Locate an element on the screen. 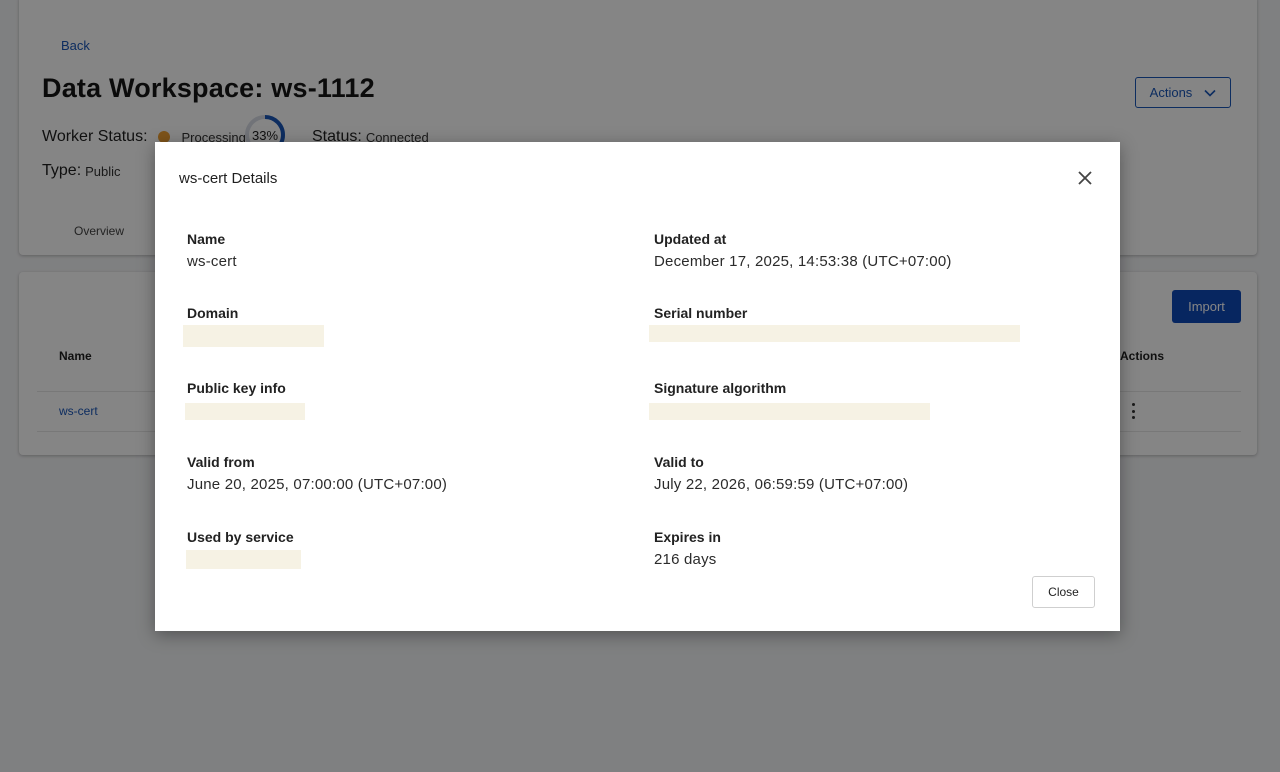 The image size is (1280, 772). field-label: Name is located at coordinates (206, 239).